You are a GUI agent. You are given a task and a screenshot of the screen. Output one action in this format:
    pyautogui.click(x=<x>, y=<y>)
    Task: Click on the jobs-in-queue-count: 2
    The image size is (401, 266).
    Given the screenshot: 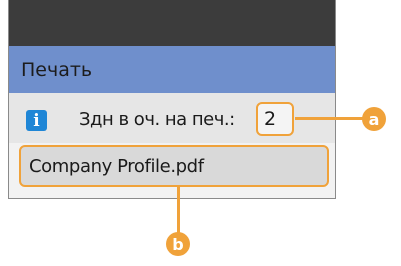 What is the action you would take?
    pyautogui.click(x=275, y=119)
    